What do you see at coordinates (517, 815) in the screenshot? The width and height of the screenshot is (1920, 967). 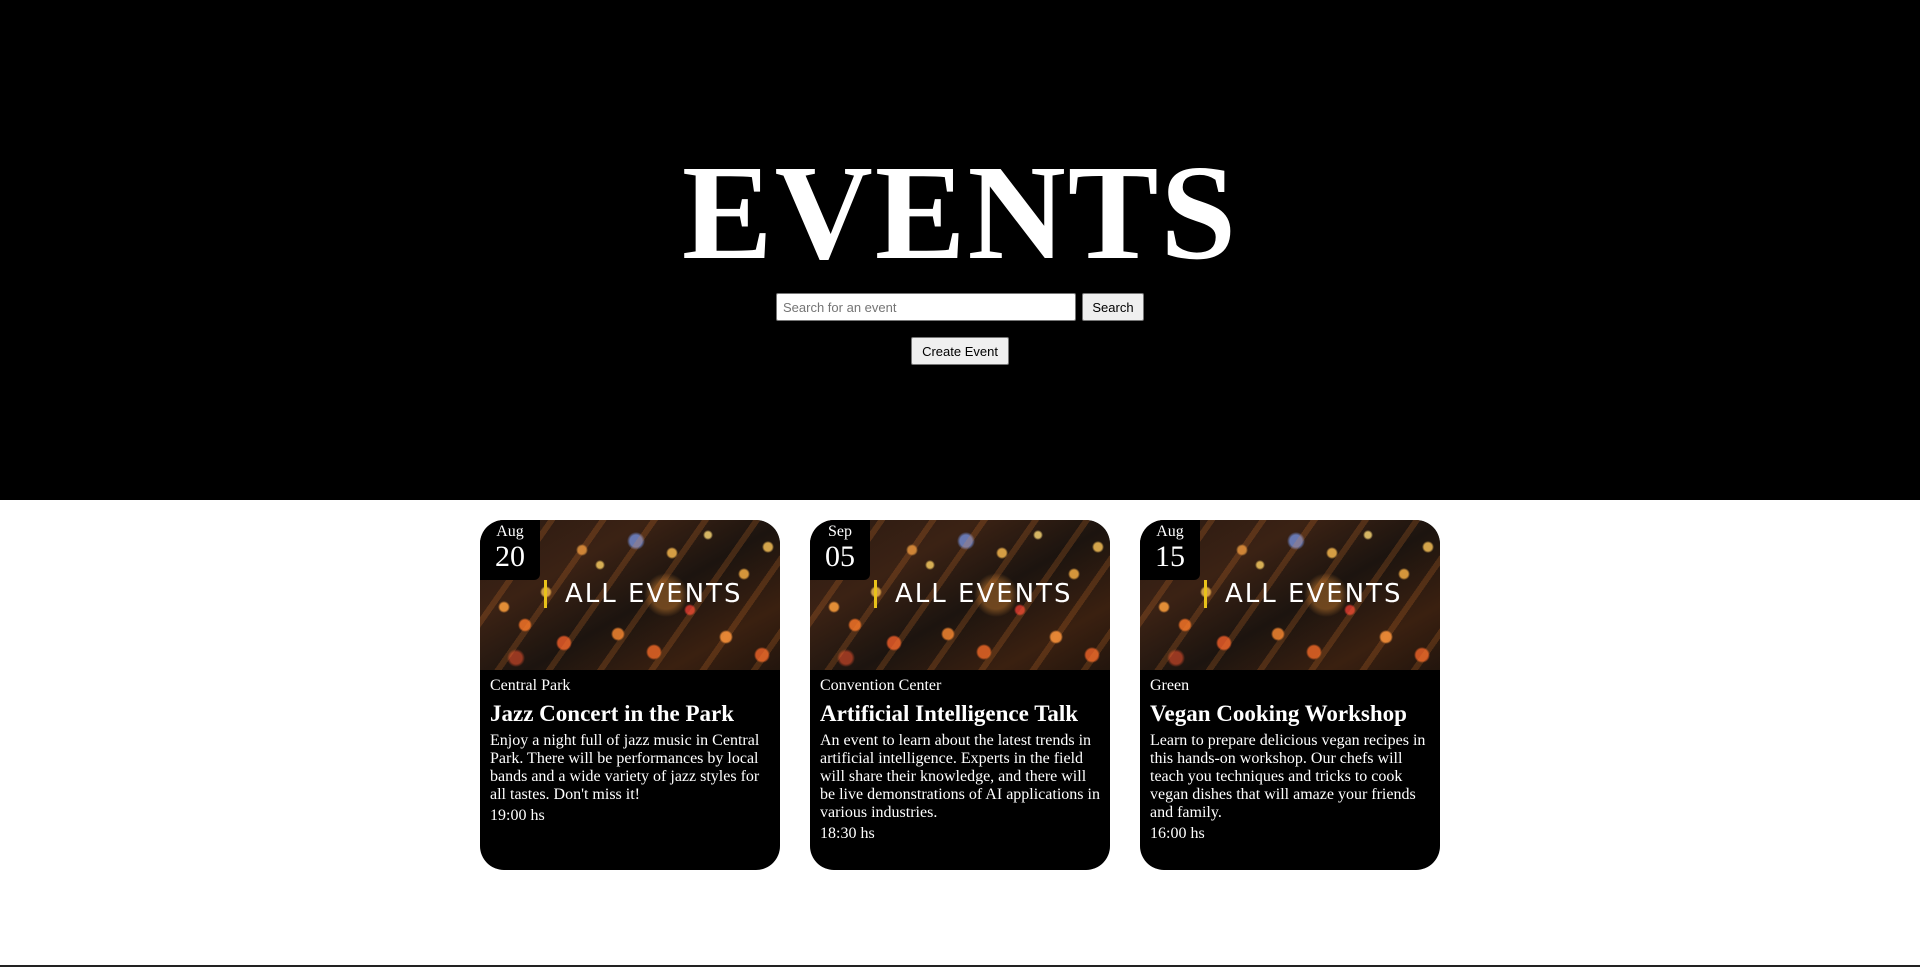 I see `event-time: 19:00 hs` at bounding box center [517, 815].